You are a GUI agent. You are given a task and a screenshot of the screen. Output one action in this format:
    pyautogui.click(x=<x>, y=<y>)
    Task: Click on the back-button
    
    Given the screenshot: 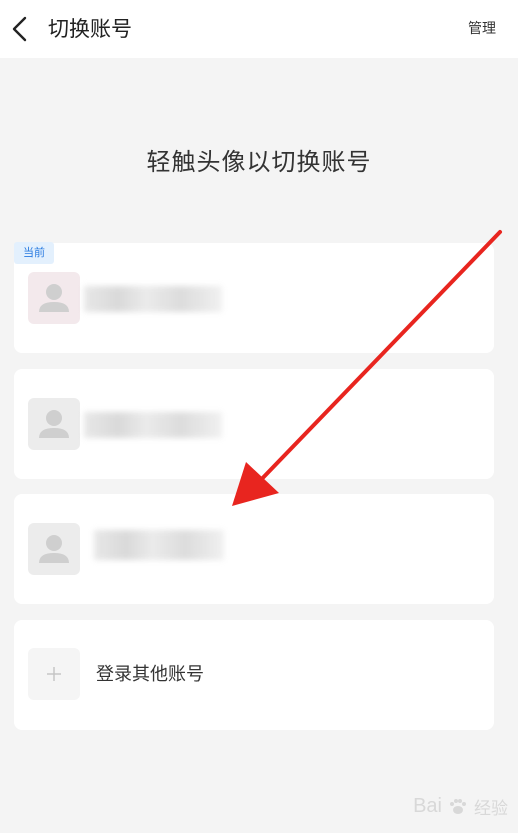 What is the action you would take?
    pyautogui.click(x=20, y=29)
    